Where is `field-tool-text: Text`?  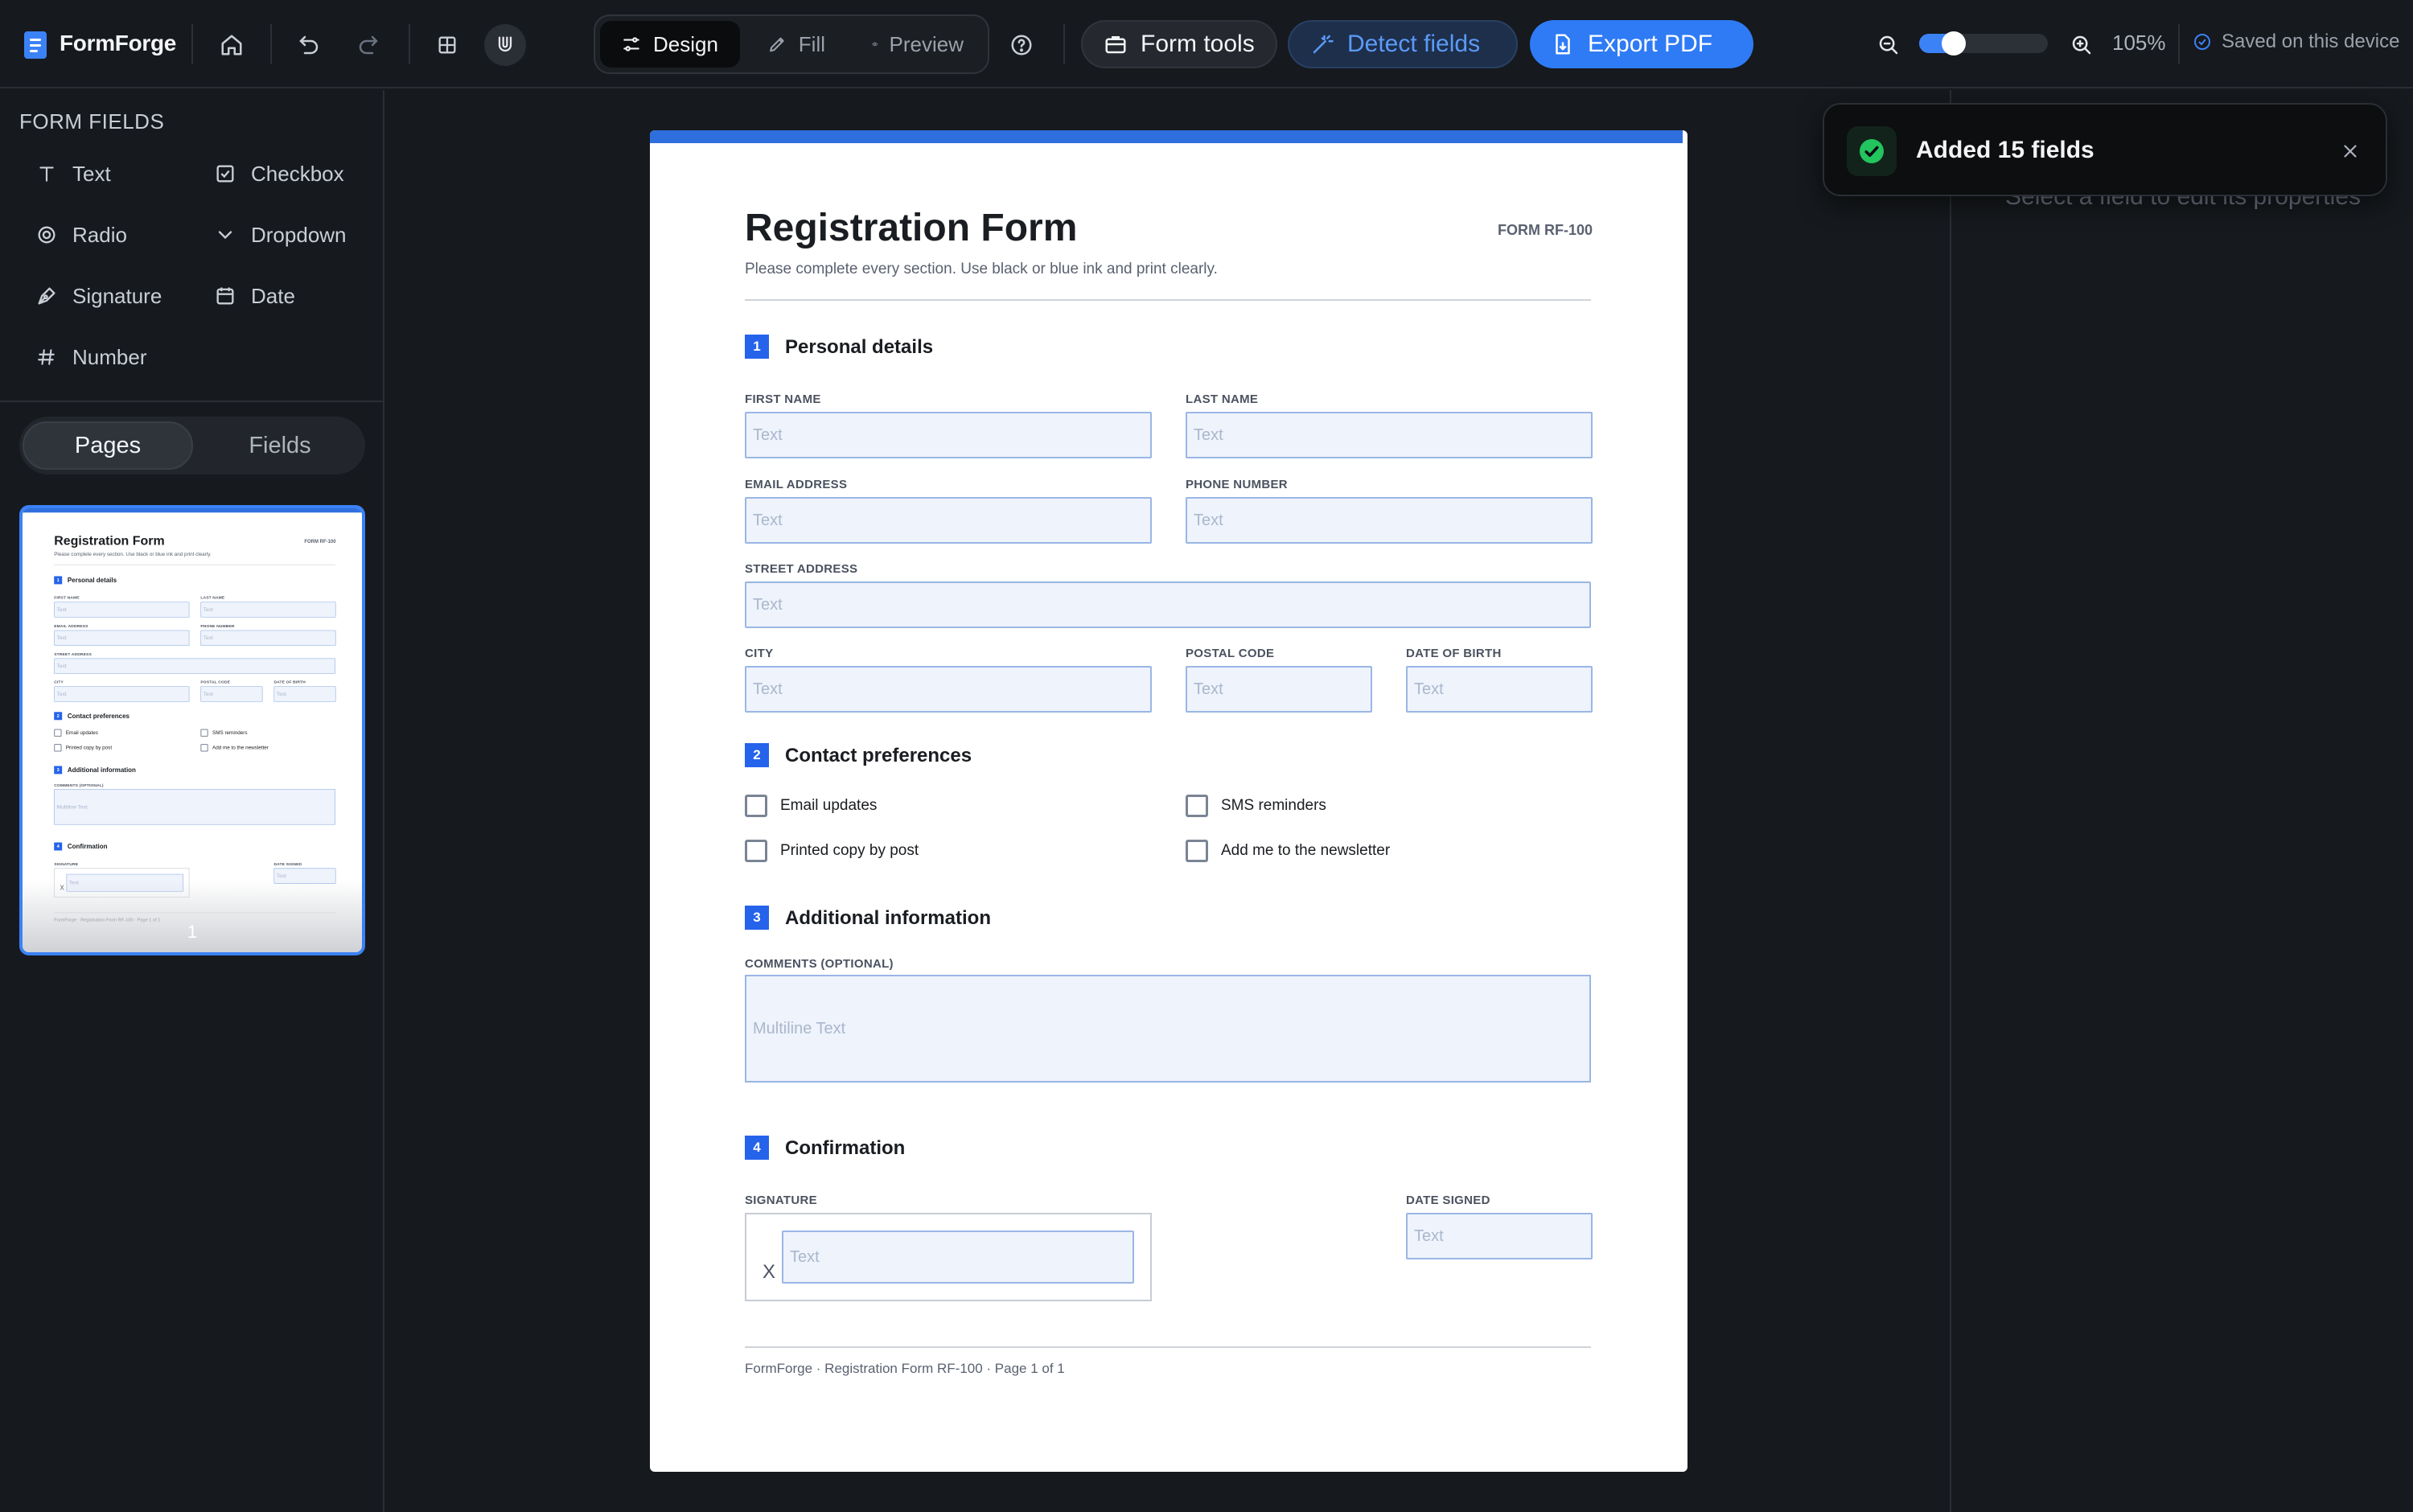
field-tool-text: Text is located at coordinates (72, 174).